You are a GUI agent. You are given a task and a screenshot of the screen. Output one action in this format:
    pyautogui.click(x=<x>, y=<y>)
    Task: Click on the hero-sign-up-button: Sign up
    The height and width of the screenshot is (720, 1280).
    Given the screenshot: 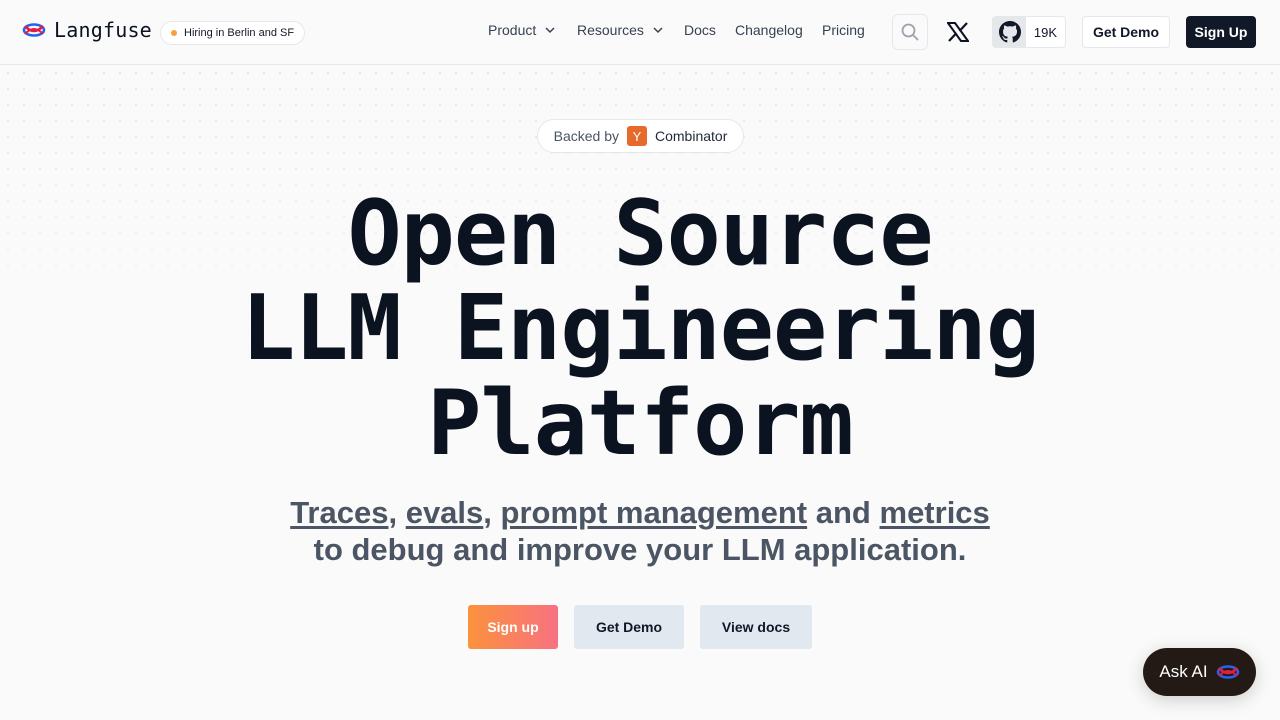 What is the action you would take?
    pyautogui.click(x=513, y=627)
    